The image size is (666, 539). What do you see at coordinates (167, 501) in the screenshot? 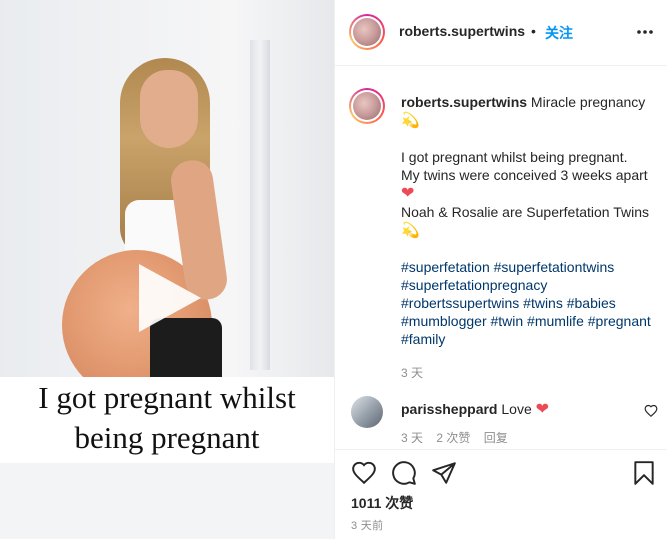
I see `media-bottom` at bounding box center [167, 501].